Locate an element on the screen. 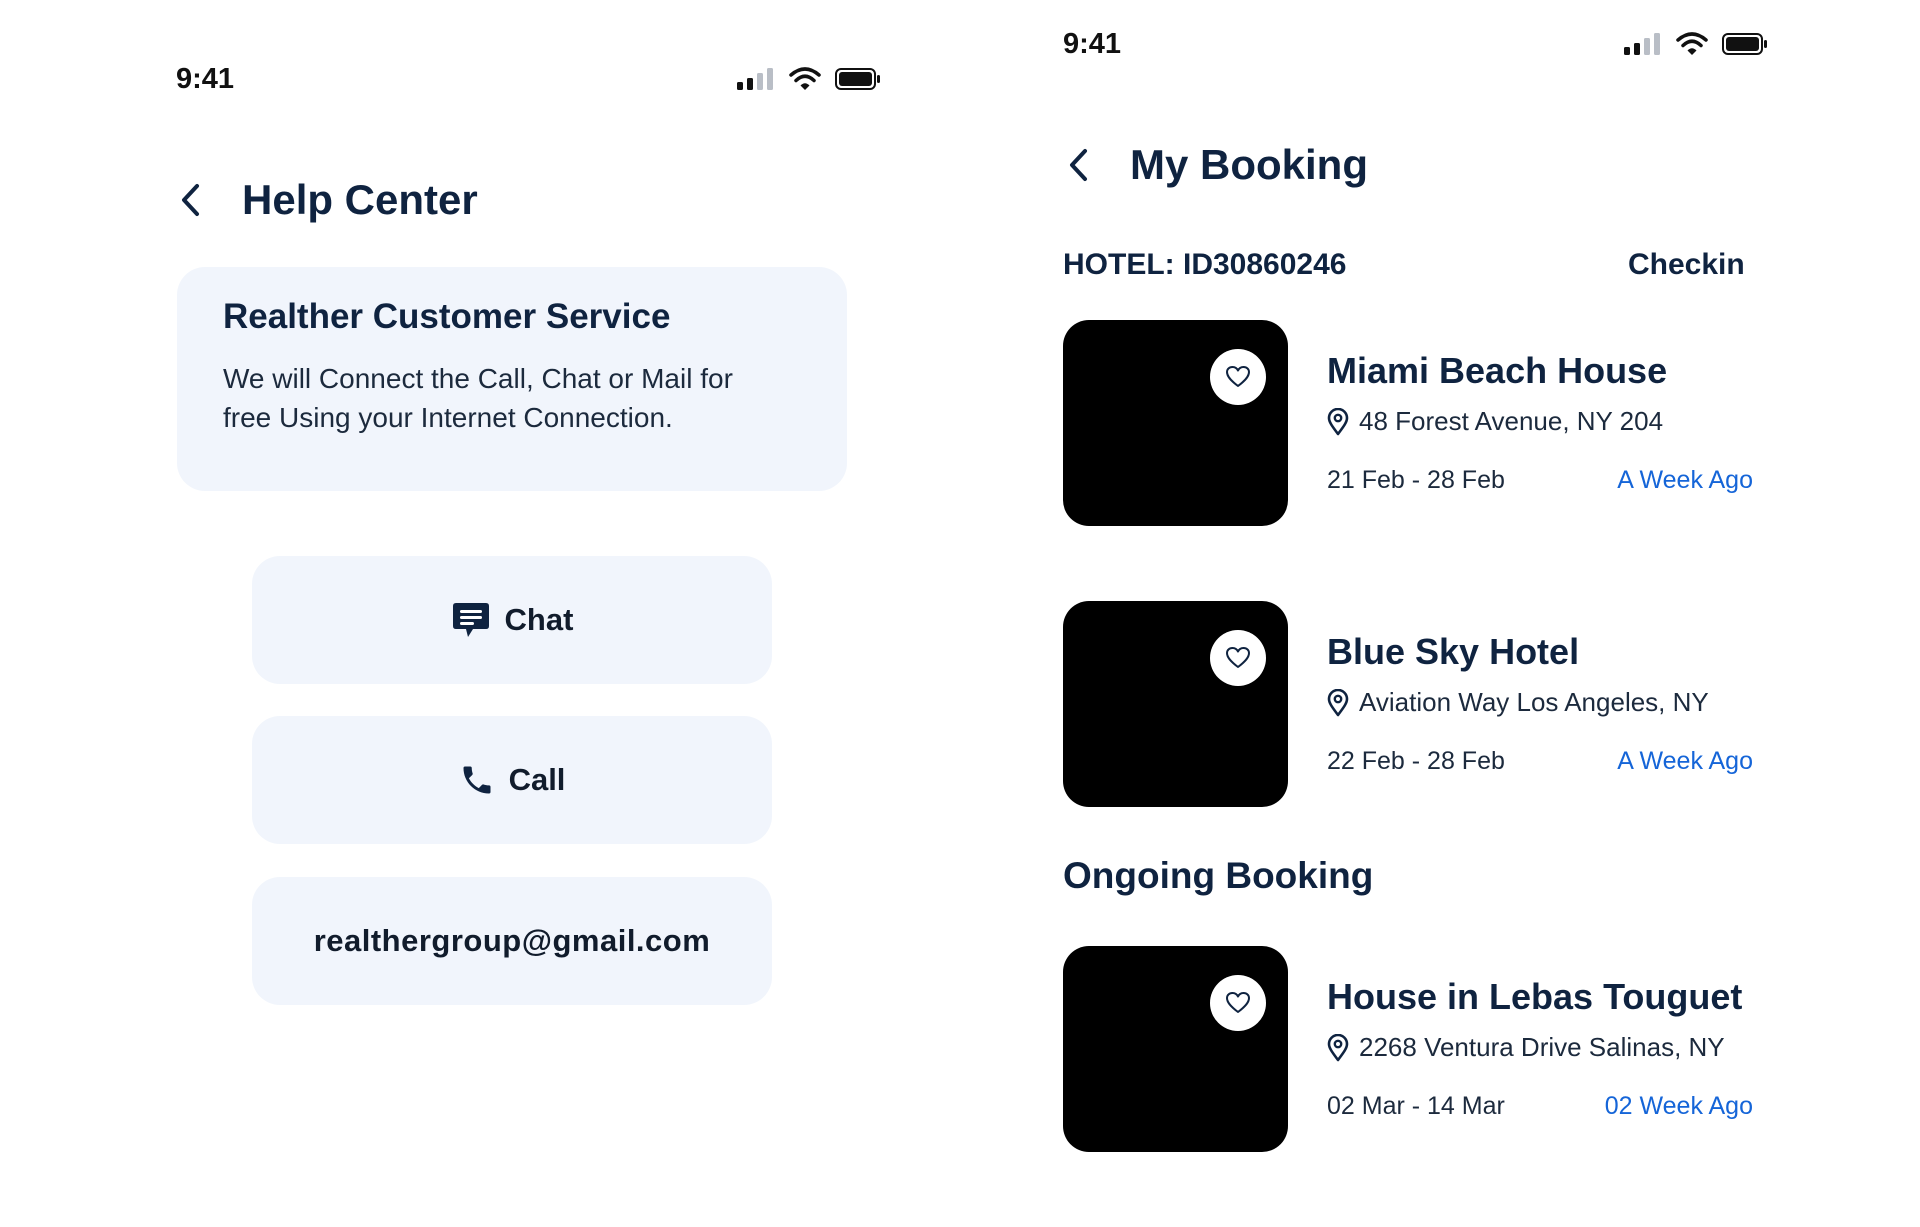 The height and width of the screenshot is (1227, 1920). booking-hotel-name: Blue Sky Hotel is located at coordinates (1453, 651).